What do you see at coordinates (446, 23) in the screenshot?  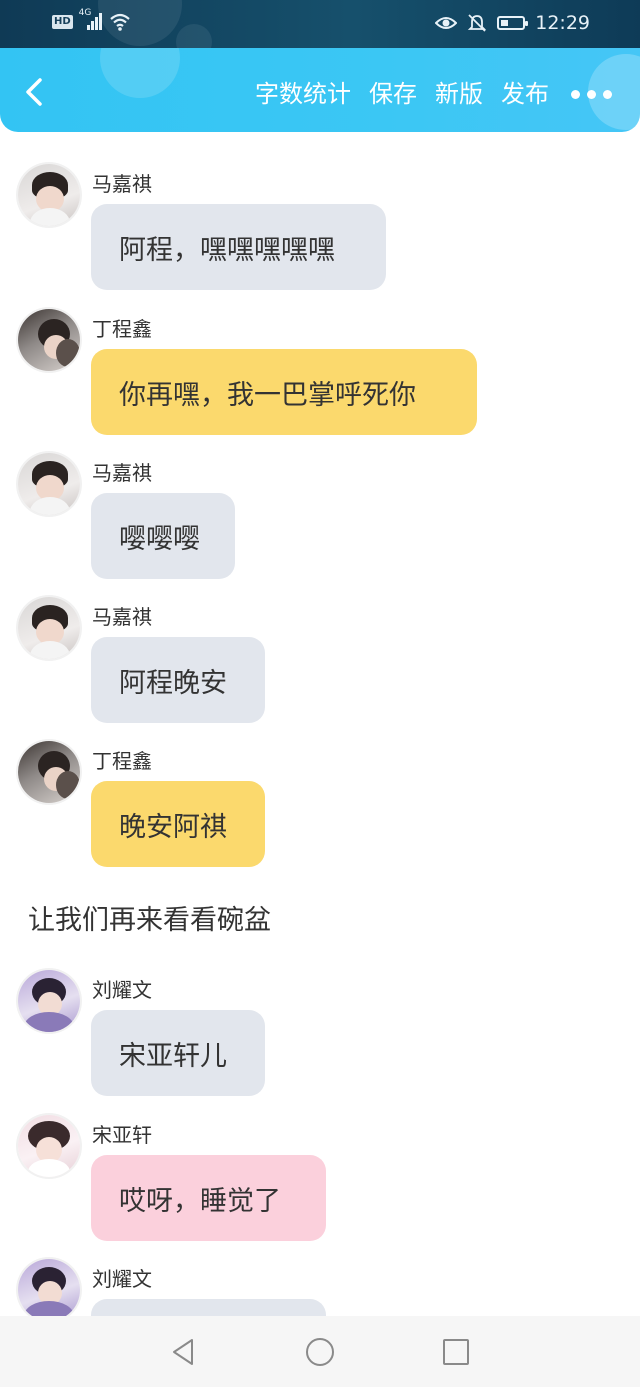 I see `eye-icon` at bounding box center [446, 23].